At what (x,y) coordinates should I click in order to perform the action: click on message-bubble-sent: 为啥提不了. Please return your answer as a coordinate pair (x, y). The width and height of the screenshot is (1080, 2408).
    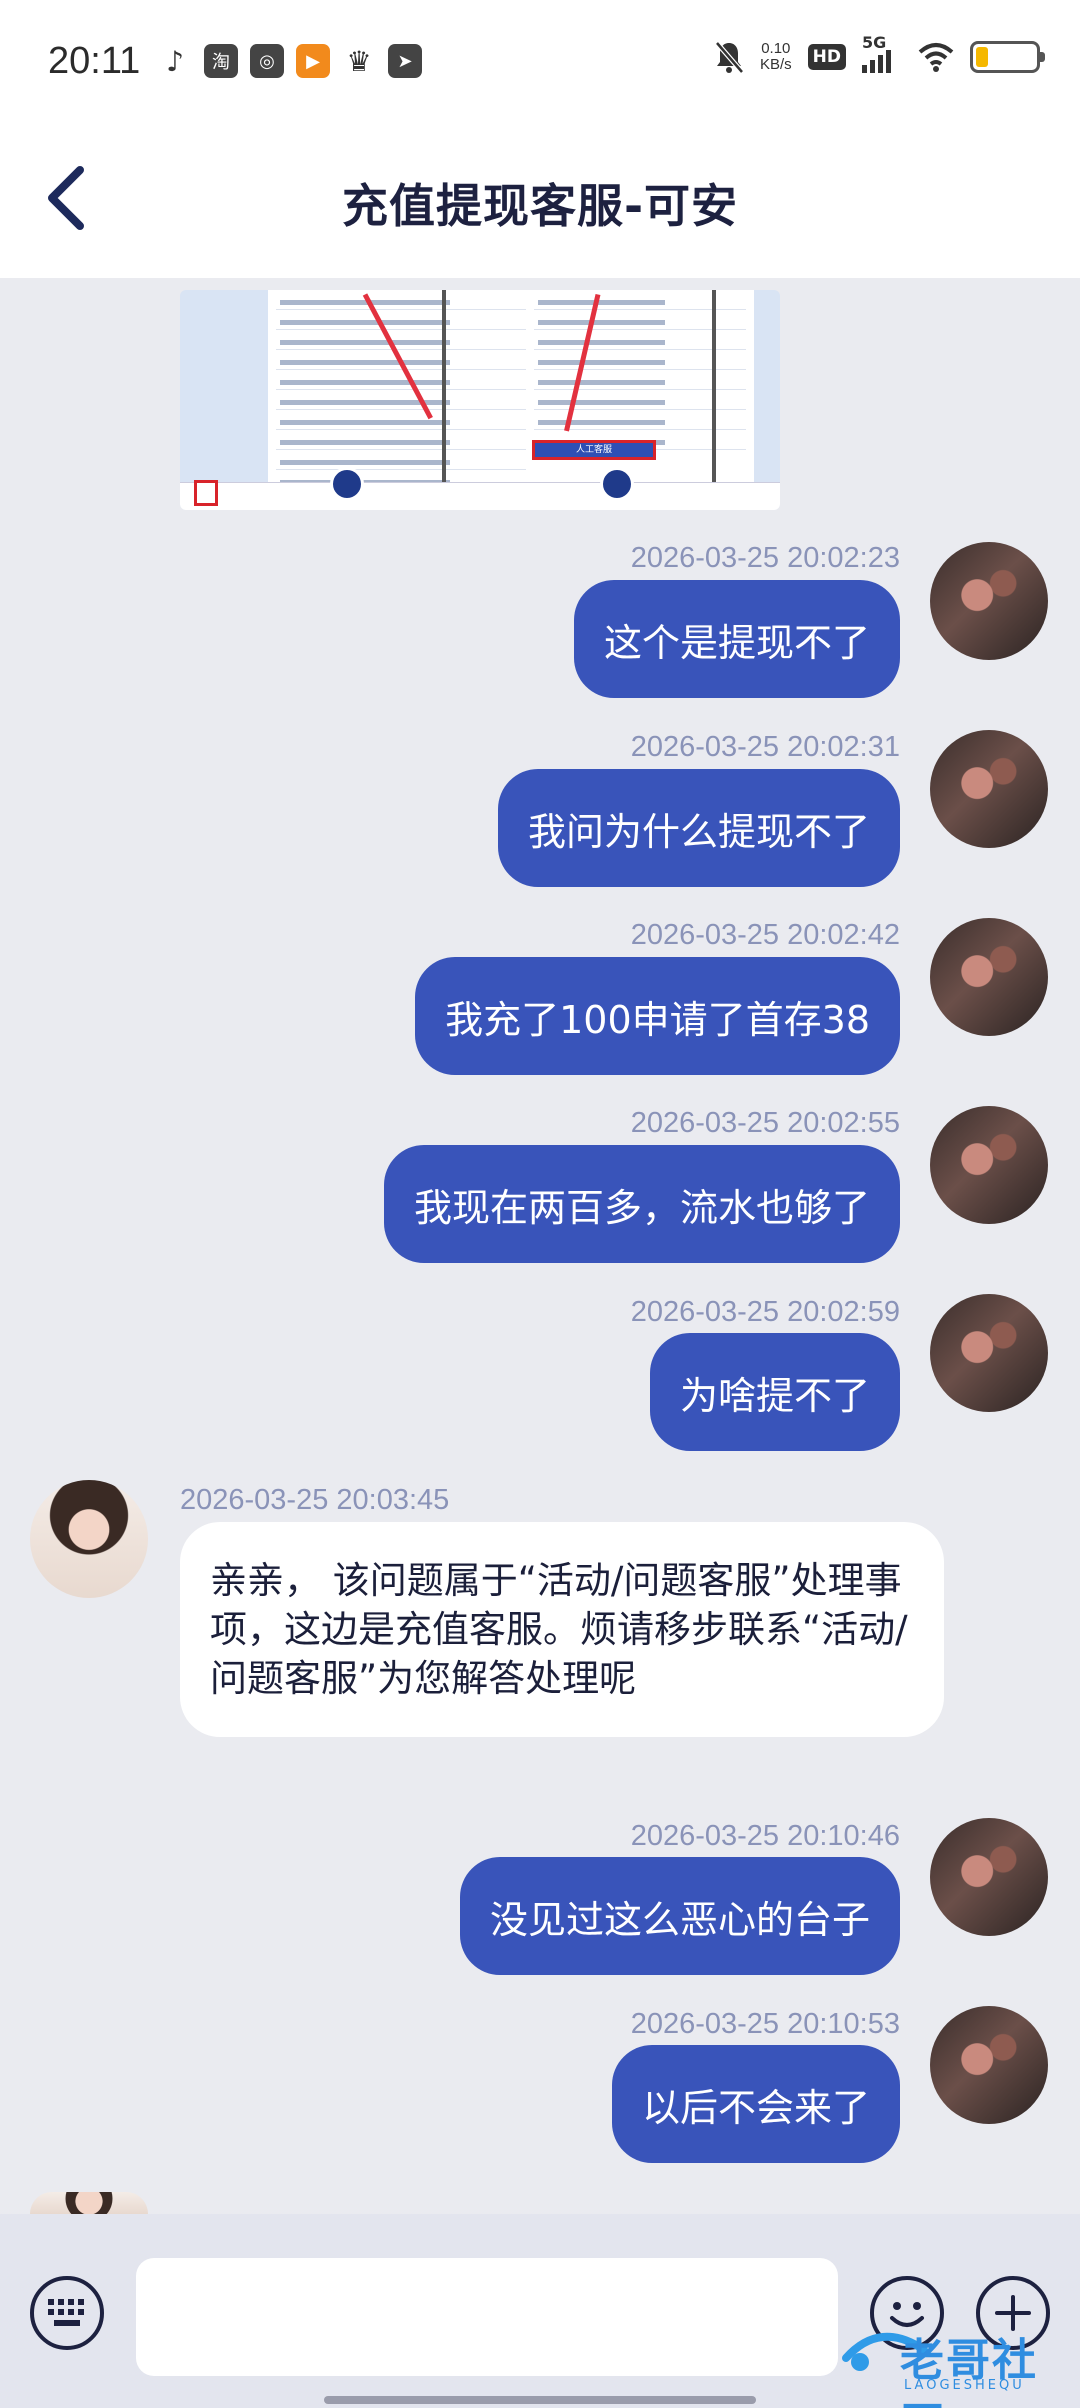
    Looking at the image, I should click on (774, 1392).